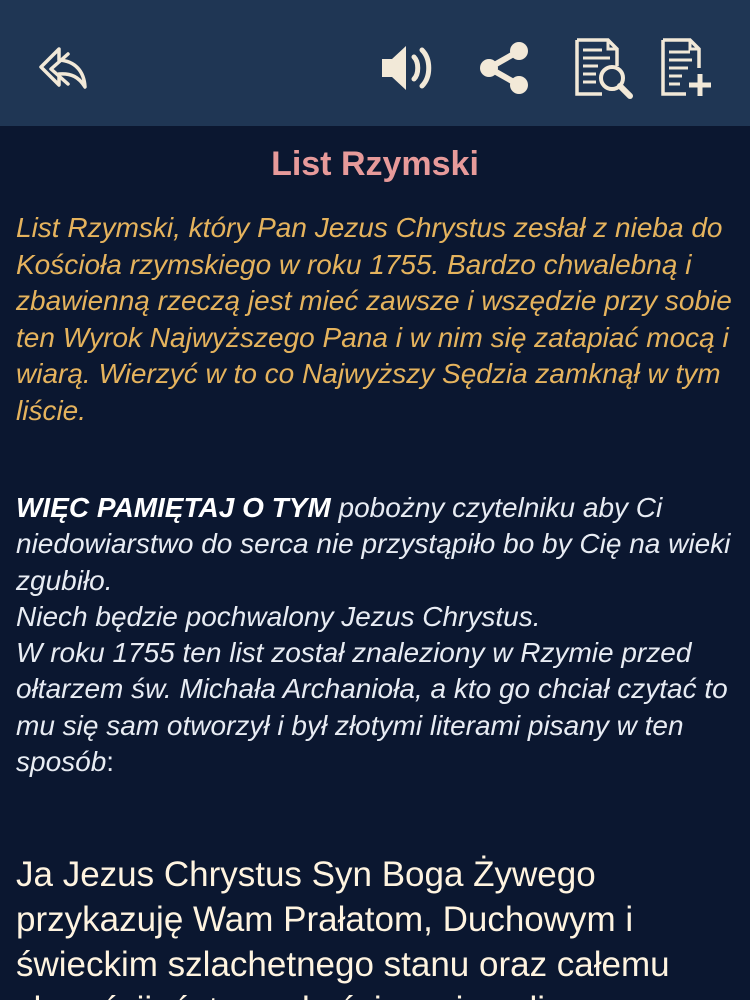 Image resolution: width=750 pixels, height=1000 pixels. I want to click on reply-arrow-icon, so click(63, 68).